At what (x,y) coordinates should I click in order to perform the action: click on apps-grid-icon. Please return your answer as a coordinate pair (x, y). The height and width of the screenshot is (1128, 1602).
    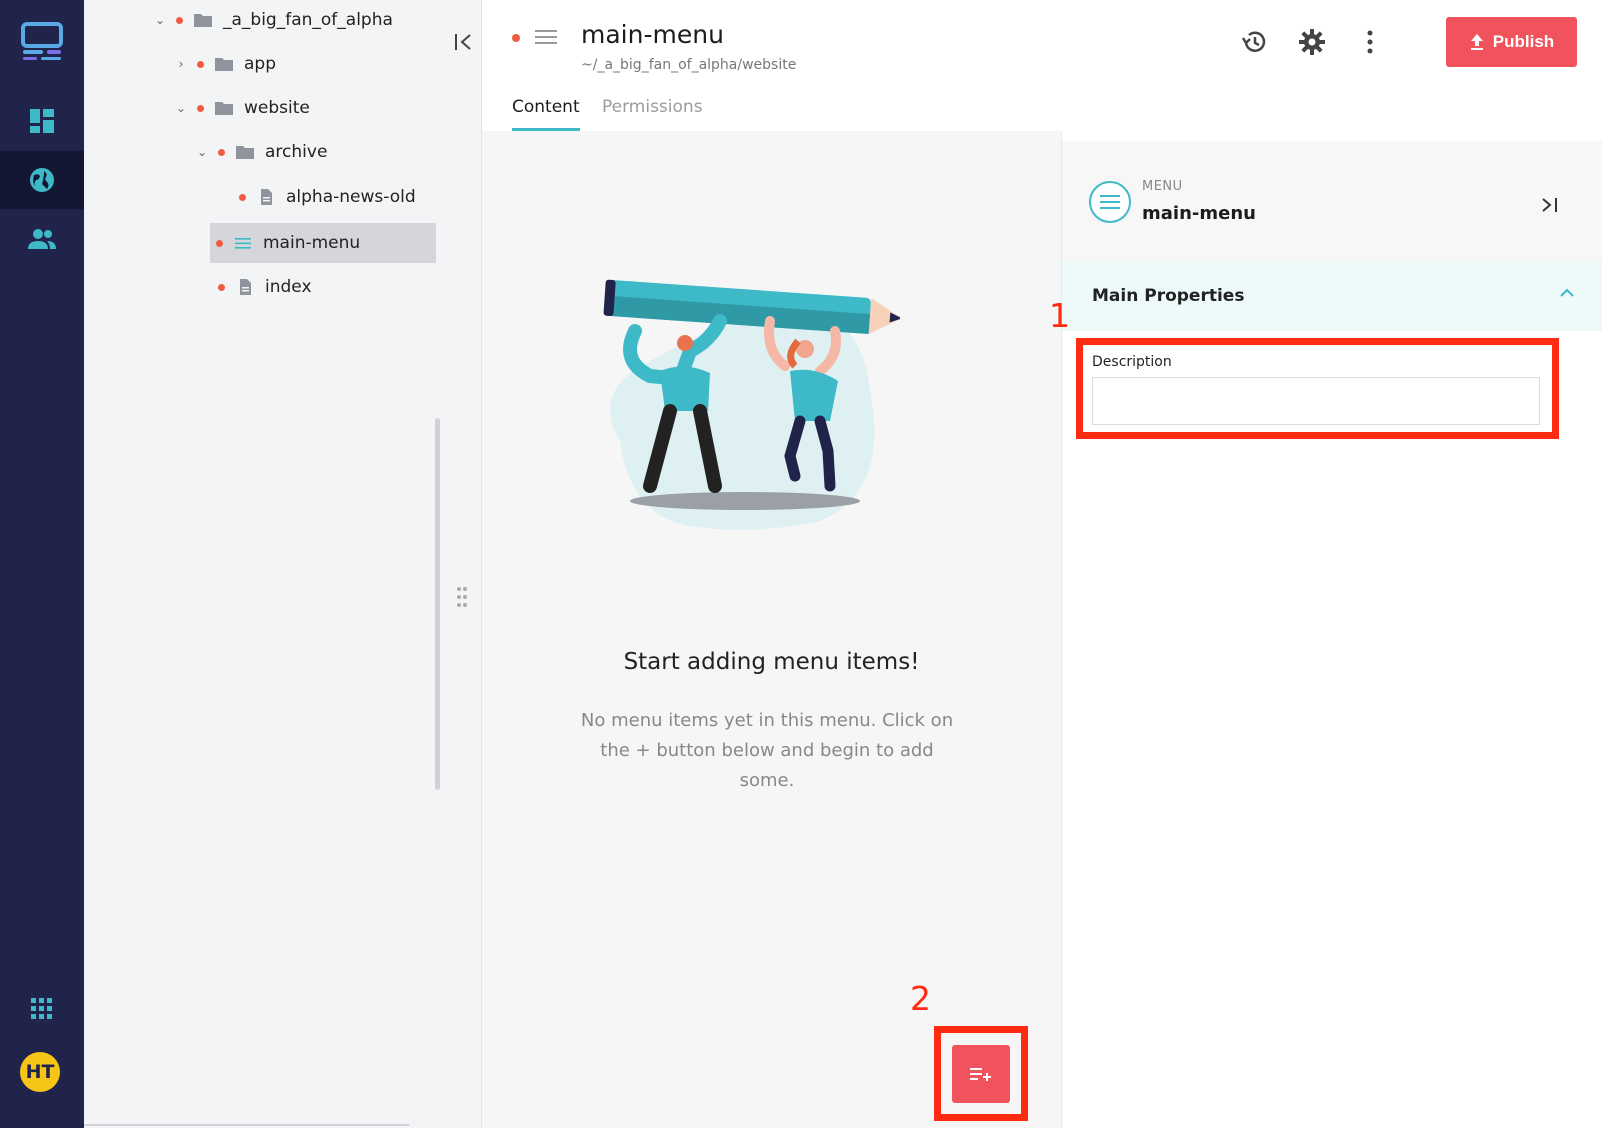
    Looking at the image, I should click on (41, 1008).